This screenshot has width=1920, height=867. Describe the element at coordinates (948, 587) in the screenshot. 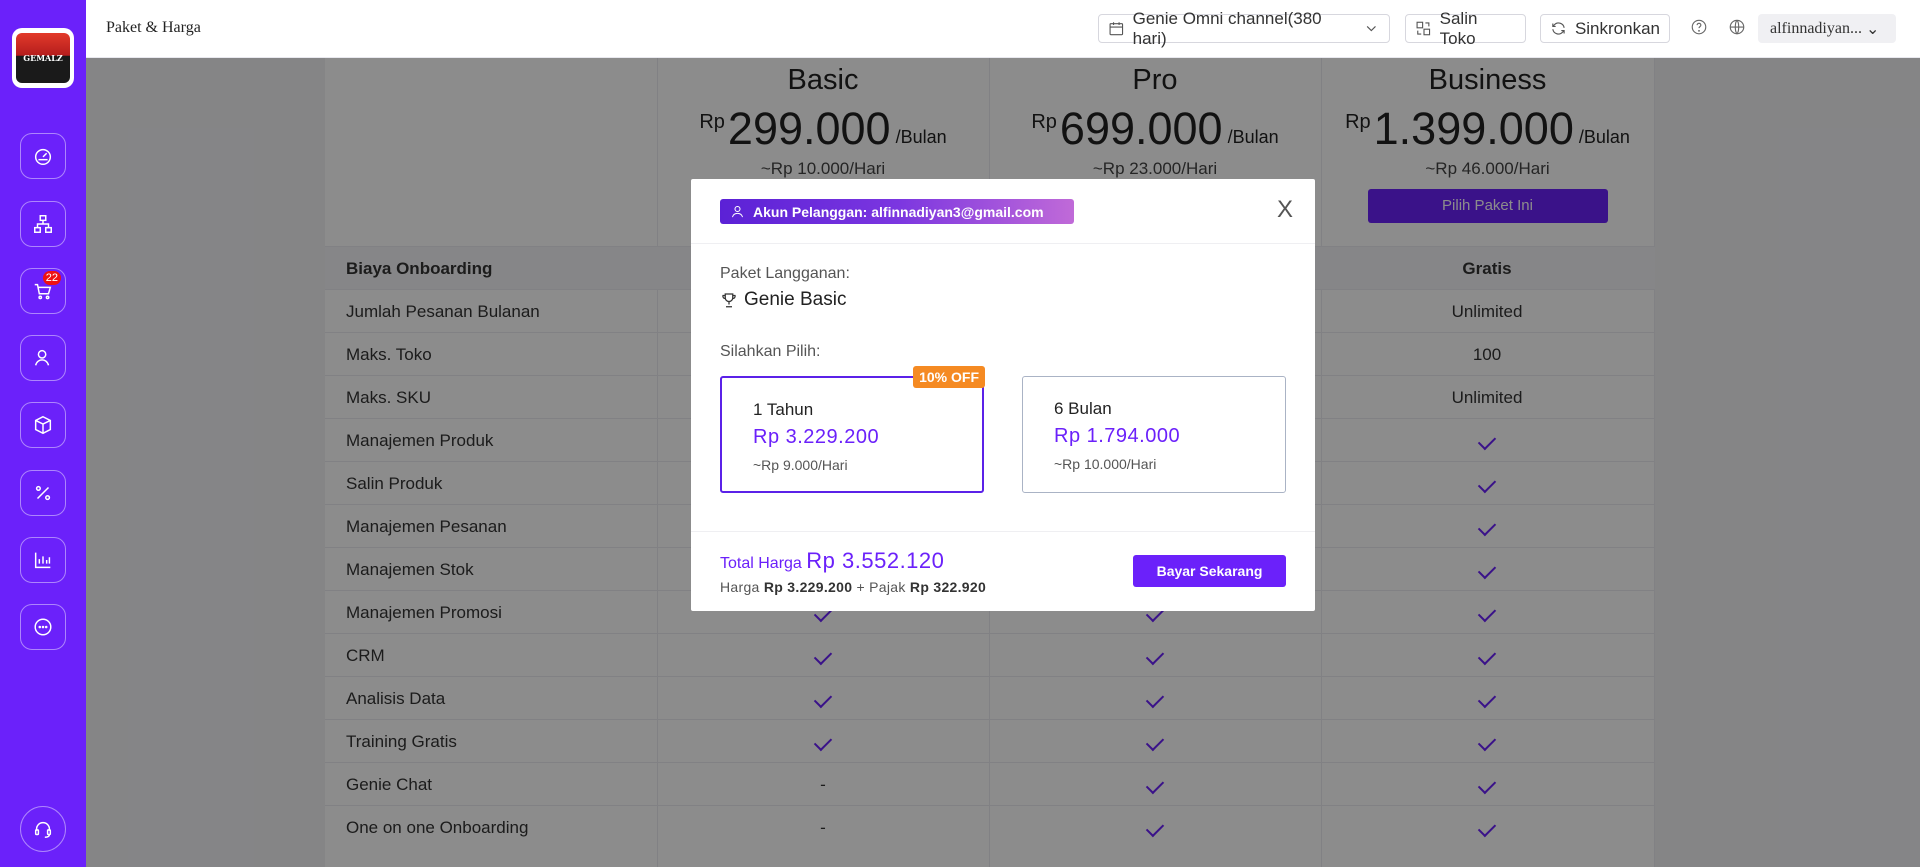

I see `tax-value: Rp 322.920` at that location.